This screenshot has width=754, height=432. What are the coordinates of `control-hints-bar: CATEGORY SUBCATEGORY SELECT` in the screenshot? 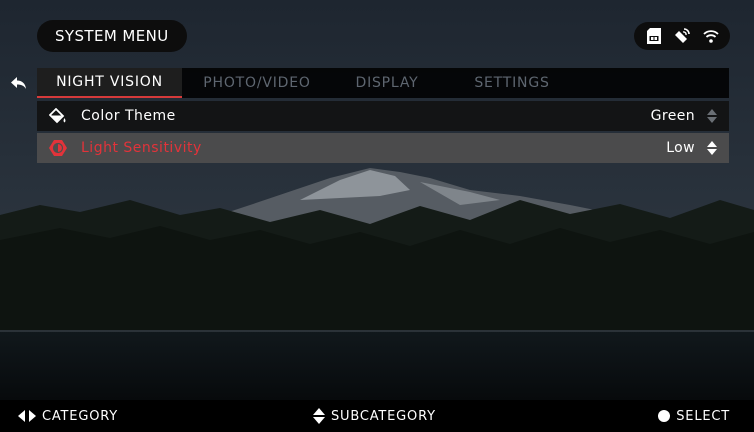 It's located at (377, 416).